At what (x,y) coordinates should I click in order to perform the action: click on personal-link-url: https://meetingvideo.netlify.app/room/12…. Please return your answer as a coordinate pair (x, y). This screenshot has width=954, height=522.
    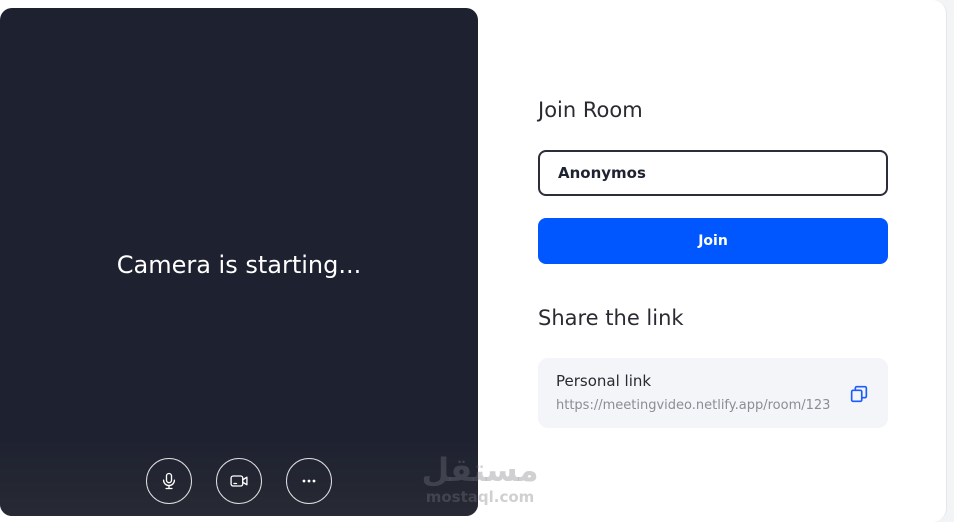
    Looking at the image, I should click on (693, 405).